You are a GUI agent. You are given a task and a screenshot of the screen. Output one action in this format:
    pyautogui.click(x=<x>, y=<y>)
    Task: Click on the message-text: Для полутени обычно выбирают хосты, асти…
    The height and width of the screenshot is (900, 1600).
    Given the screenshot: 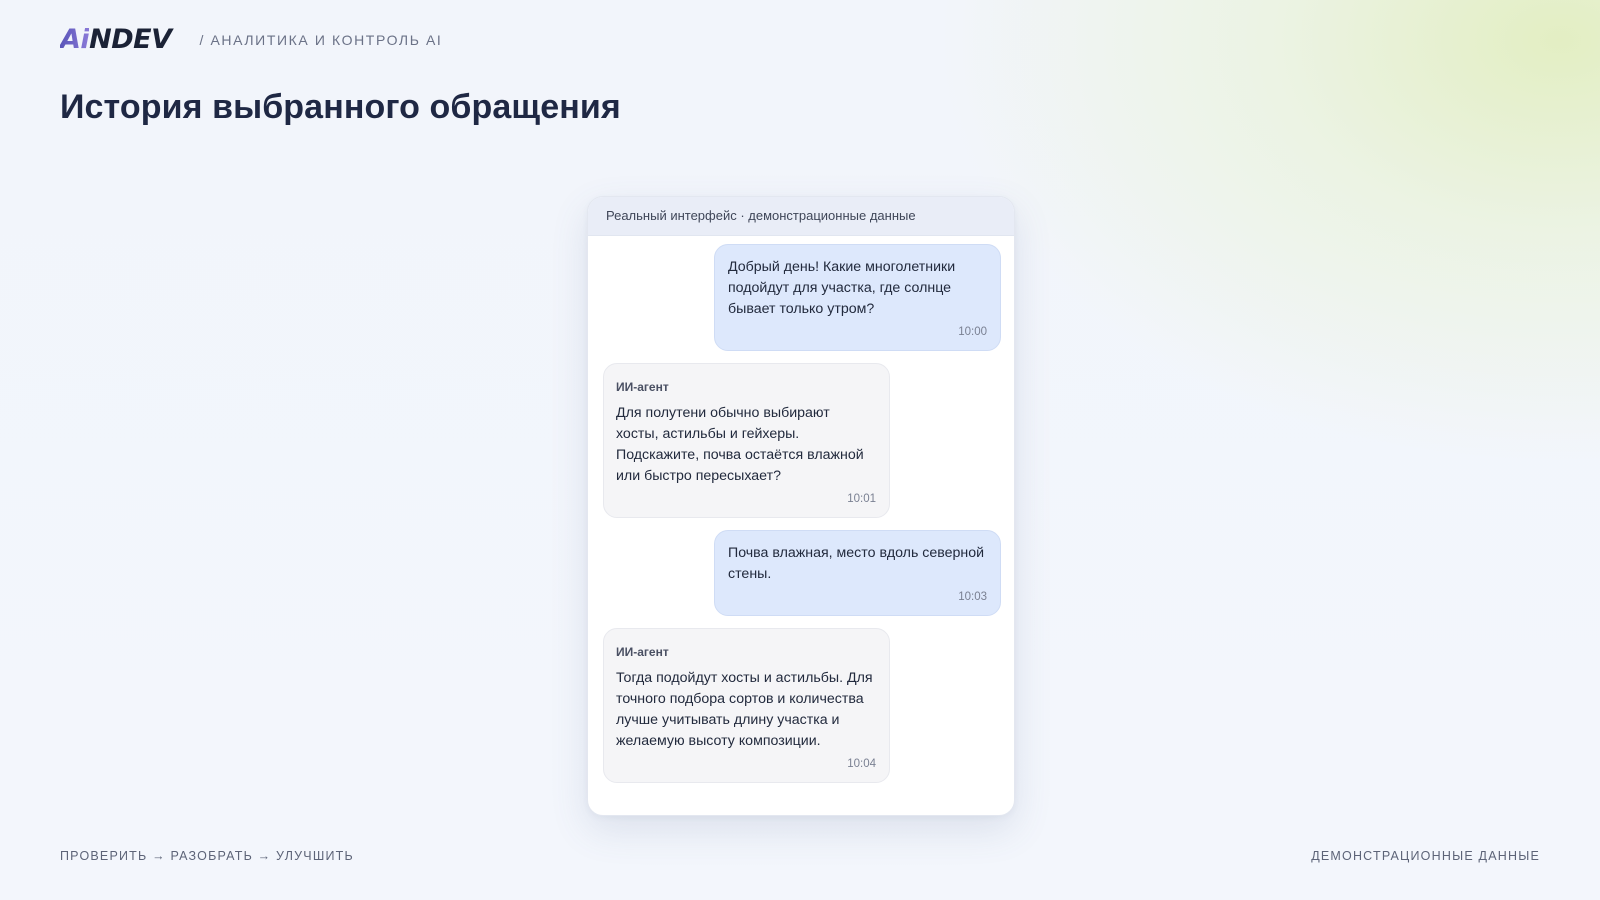 What is the action you would take?
    pyautogui.click(x=740, y=444)
    